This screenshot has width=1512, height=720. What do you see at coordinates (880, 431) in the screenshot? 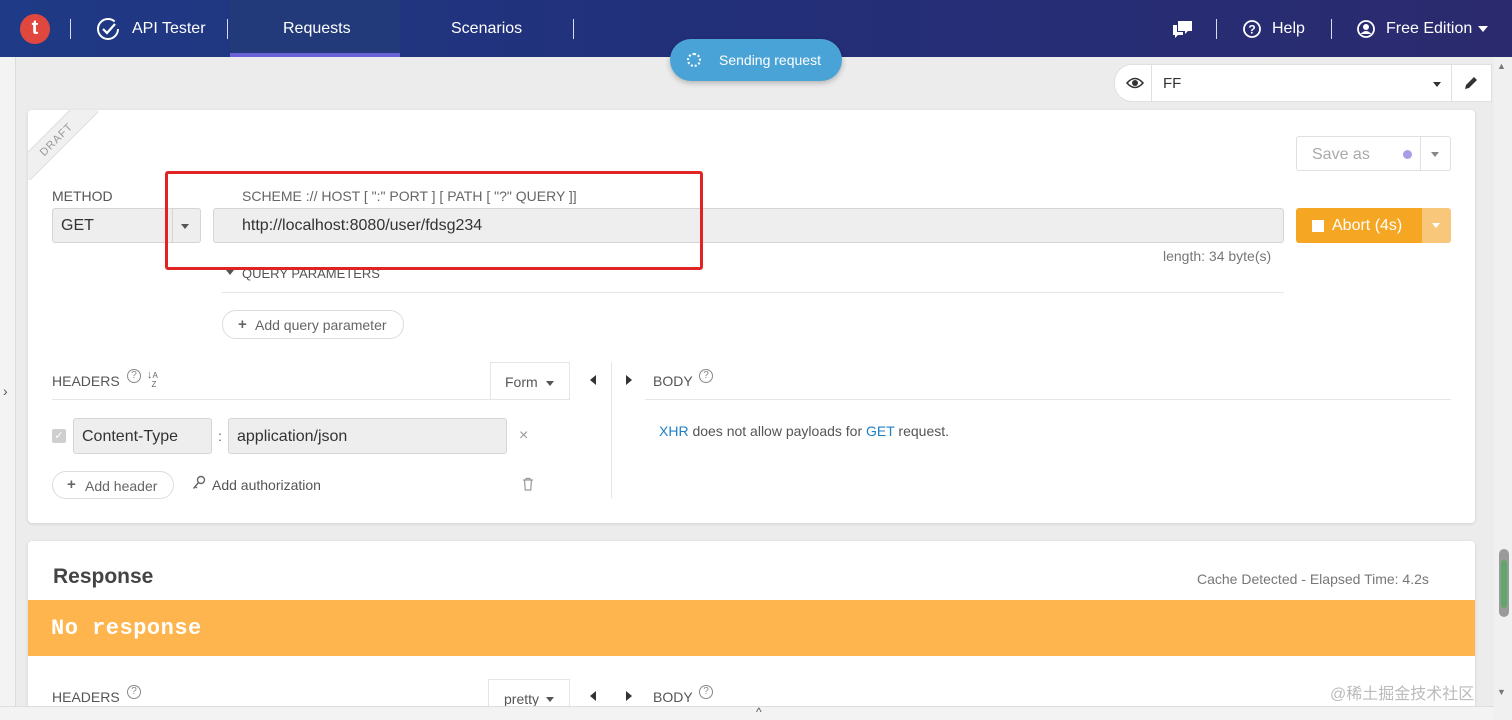
I see `method-link: GET` at bounding box center [880, 431].